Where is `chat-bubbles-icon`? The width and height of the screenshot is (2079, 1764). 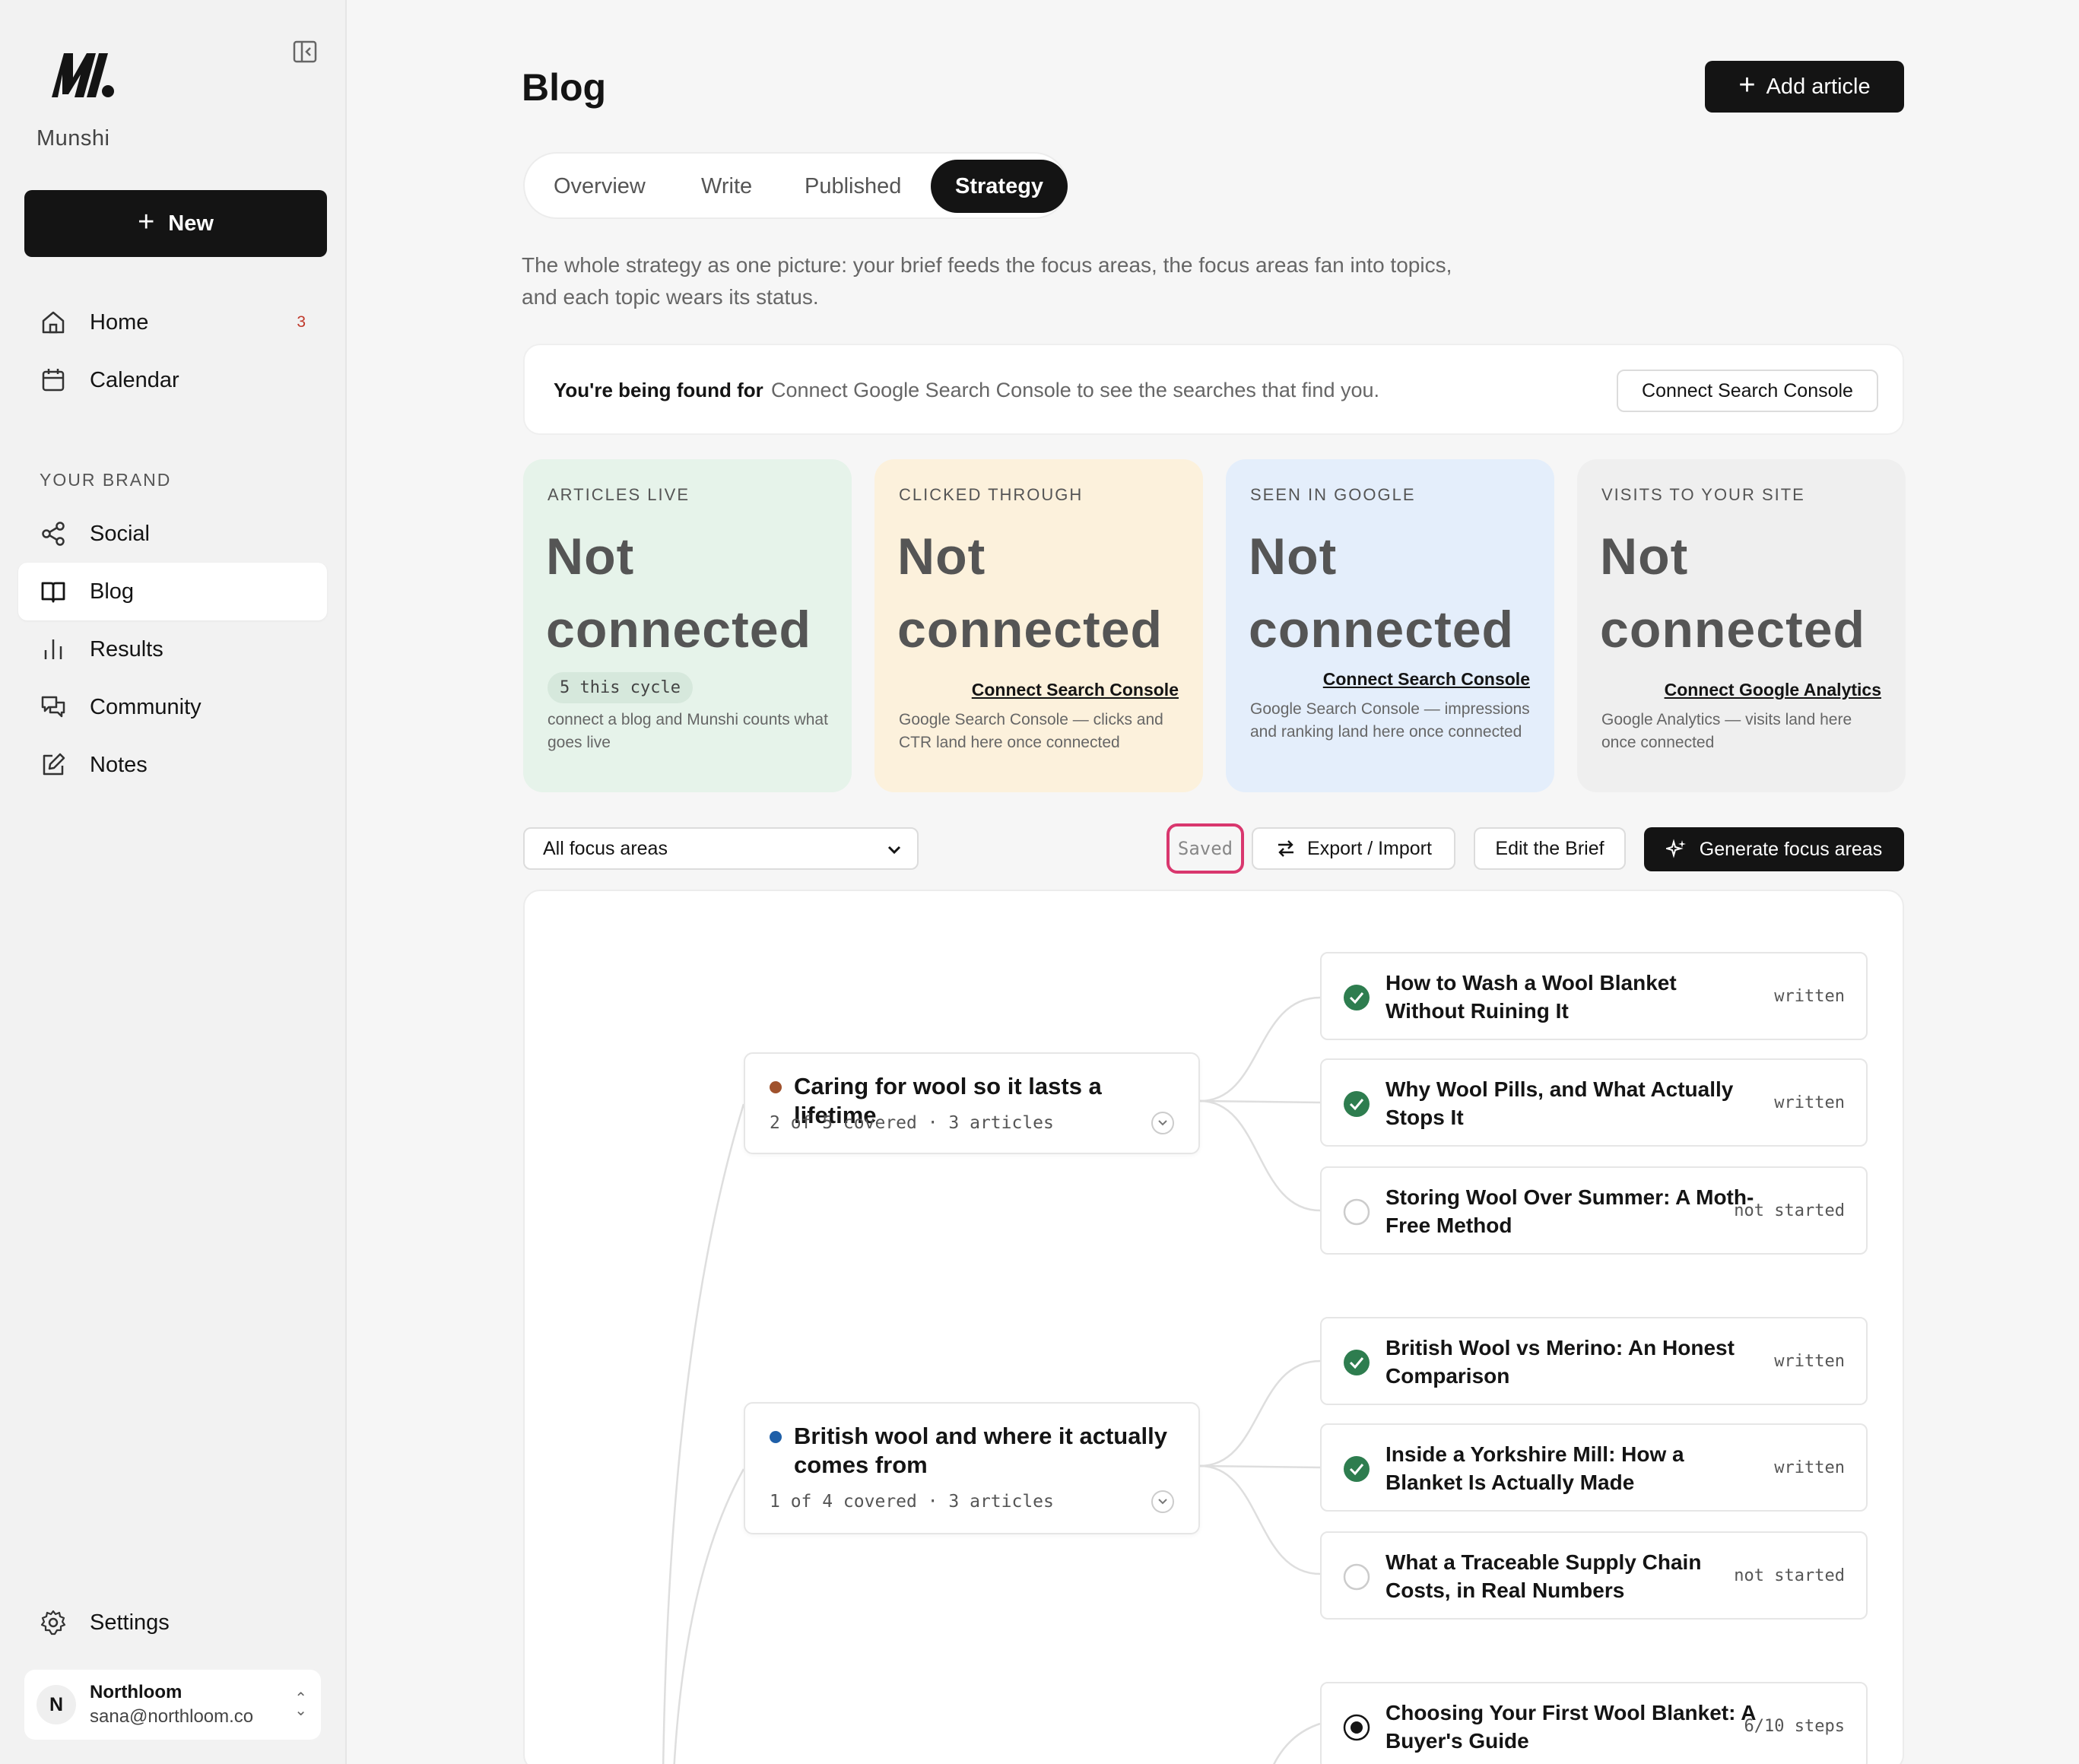
chat-bubbles-icon is located at coordinates (53, 707).